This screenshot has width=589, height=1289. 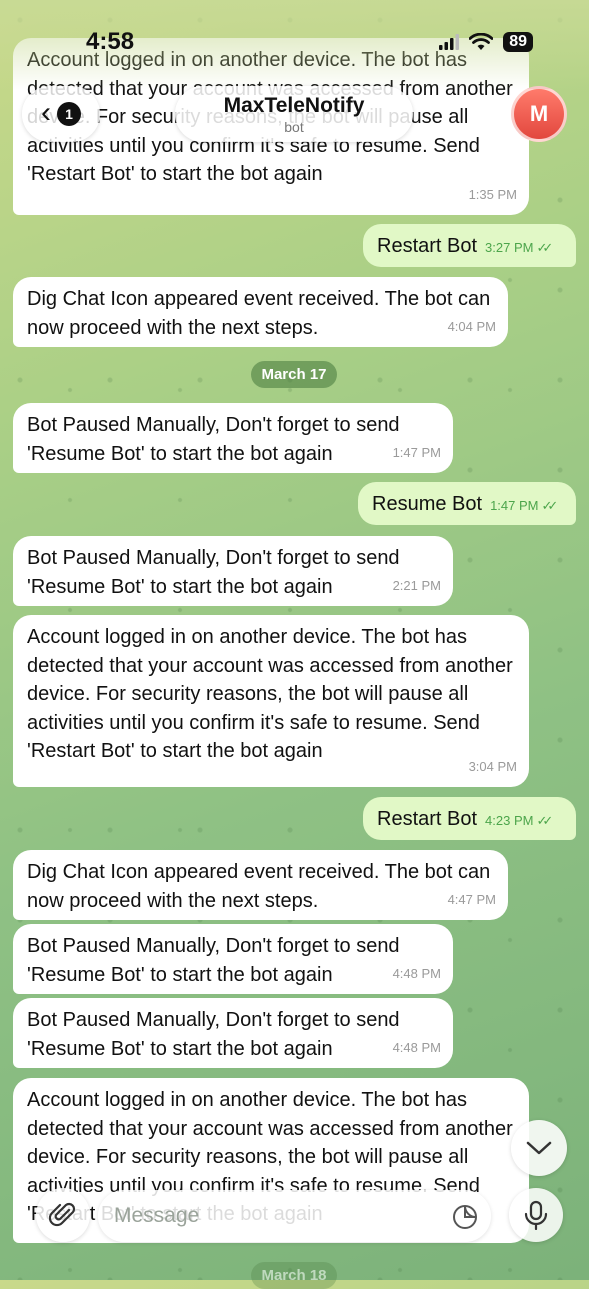 What do you see at coordinates (294, 374) in the screenshot?
I see `date-separator: March 17` at bounding box center [294, 374].